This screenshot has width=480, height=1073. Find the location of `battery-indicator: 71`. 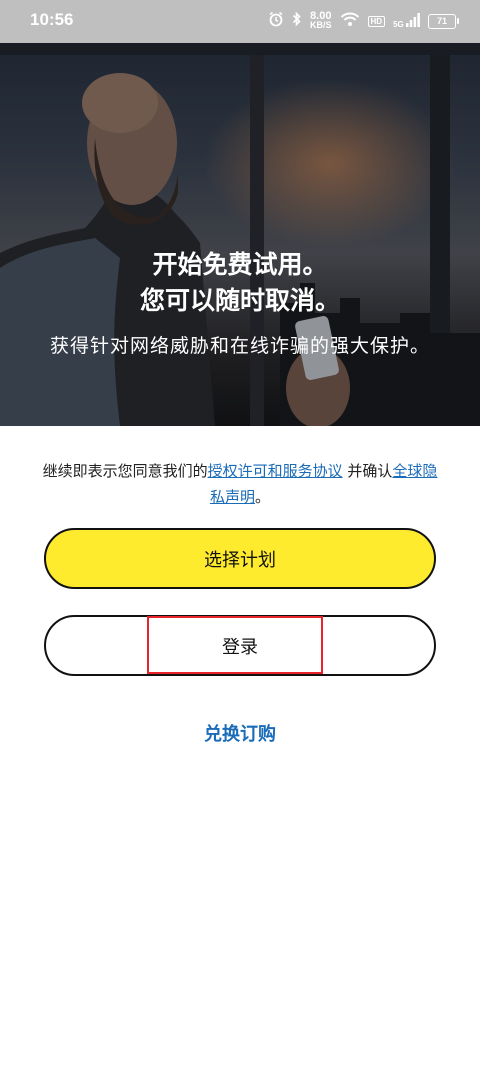

battery-indicator: 71 is located at coordinates (443, 21).